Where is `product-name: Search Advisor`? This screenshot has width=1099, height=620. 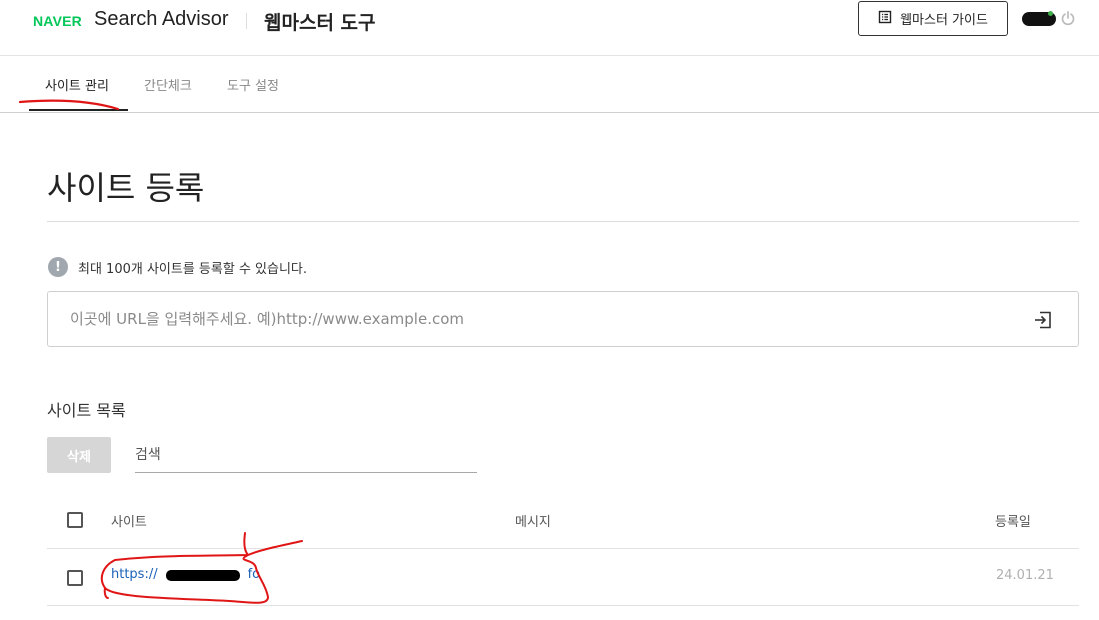 product-name: Search Advisor is located at coordinates (161, 19).